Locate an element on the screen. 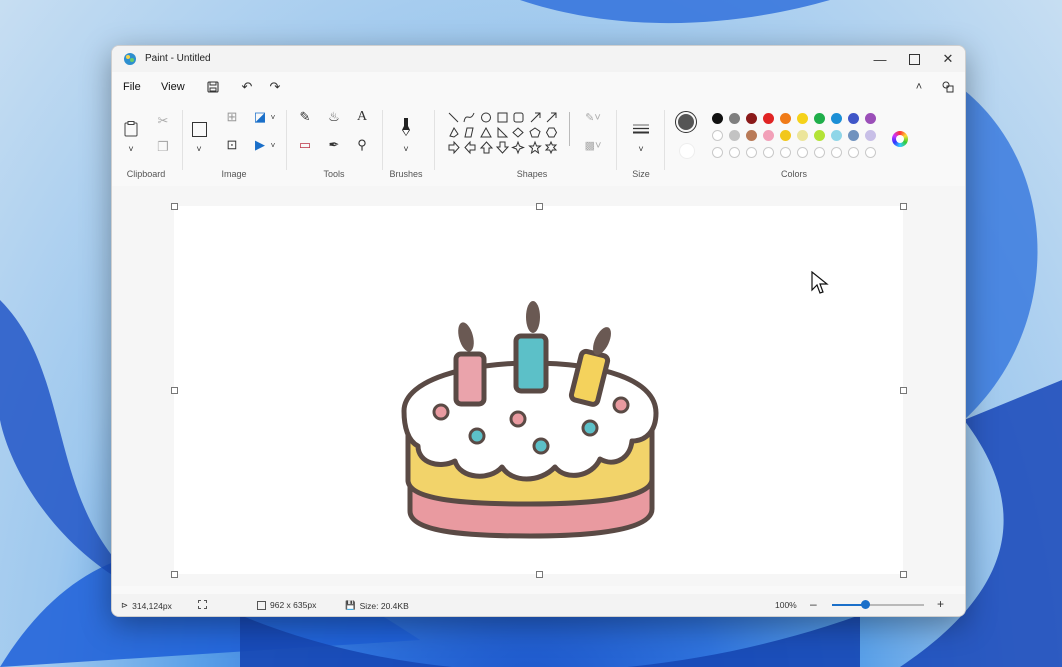  paste-dropdown: ˅ is located at coordinates (131, 149).